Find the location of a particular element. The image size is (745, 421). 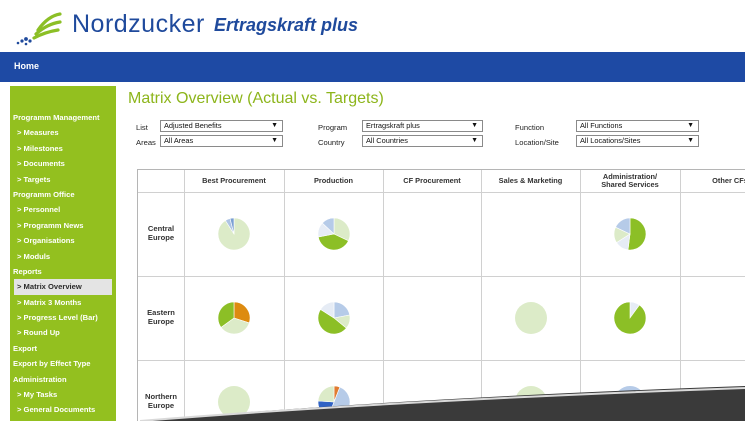

country-label: Country is located at coordinates (331, 142).